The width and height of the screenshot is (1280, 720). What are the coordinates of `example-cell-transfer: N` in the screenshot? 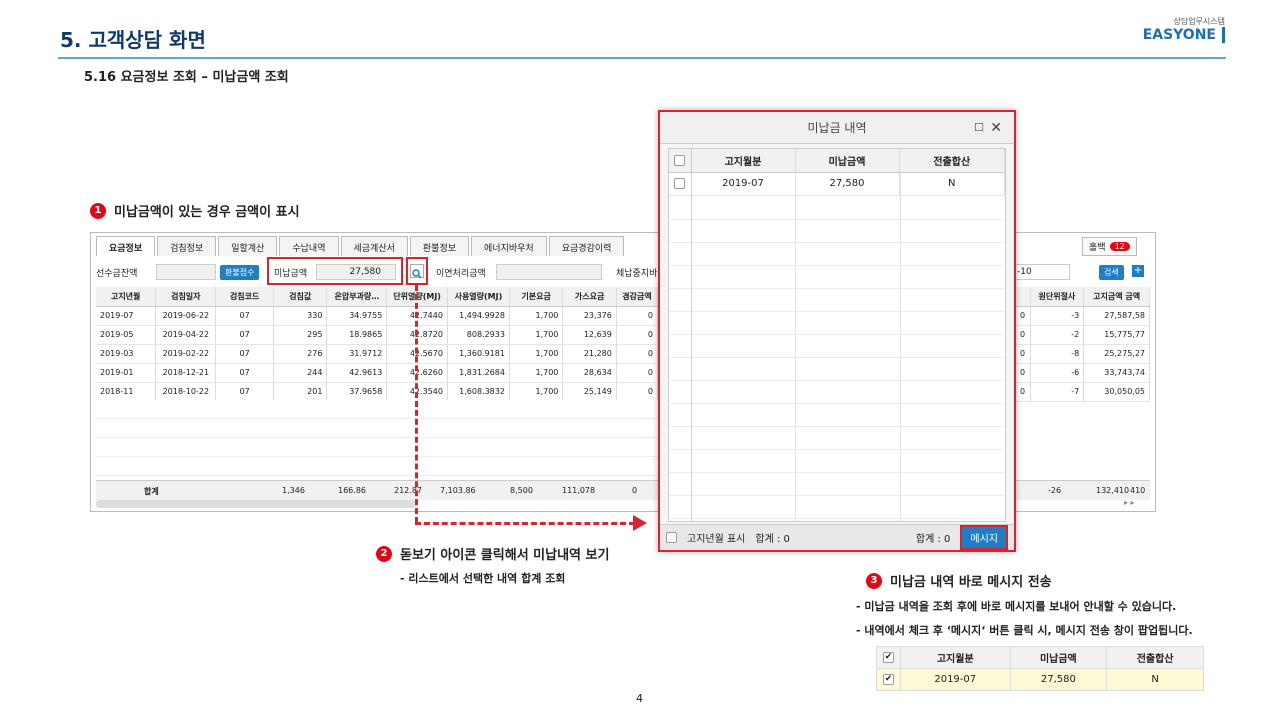 It's located at (1155, 679).